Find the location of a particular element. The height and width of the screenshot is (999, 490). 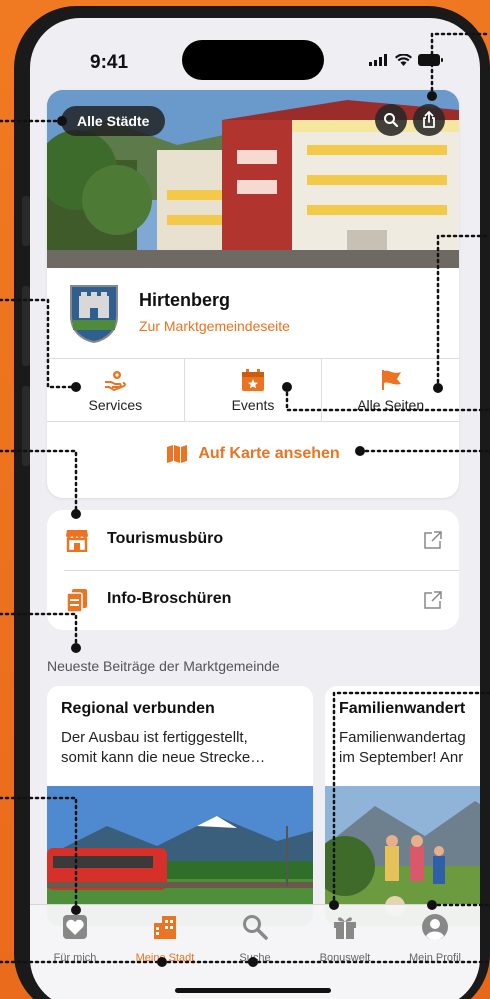

signal-icon is located at coordinates (378, 60).